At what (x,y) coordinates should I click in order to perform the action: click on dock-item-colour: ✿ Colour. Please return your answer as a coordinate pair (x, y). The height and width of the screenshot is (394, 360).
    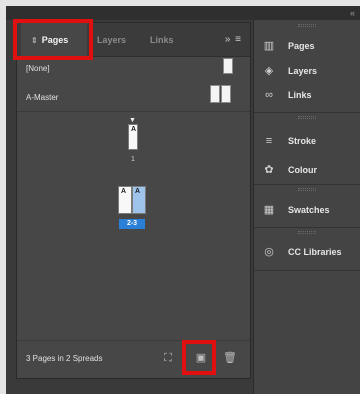
    Looking at the image, I should click on (307, 170).